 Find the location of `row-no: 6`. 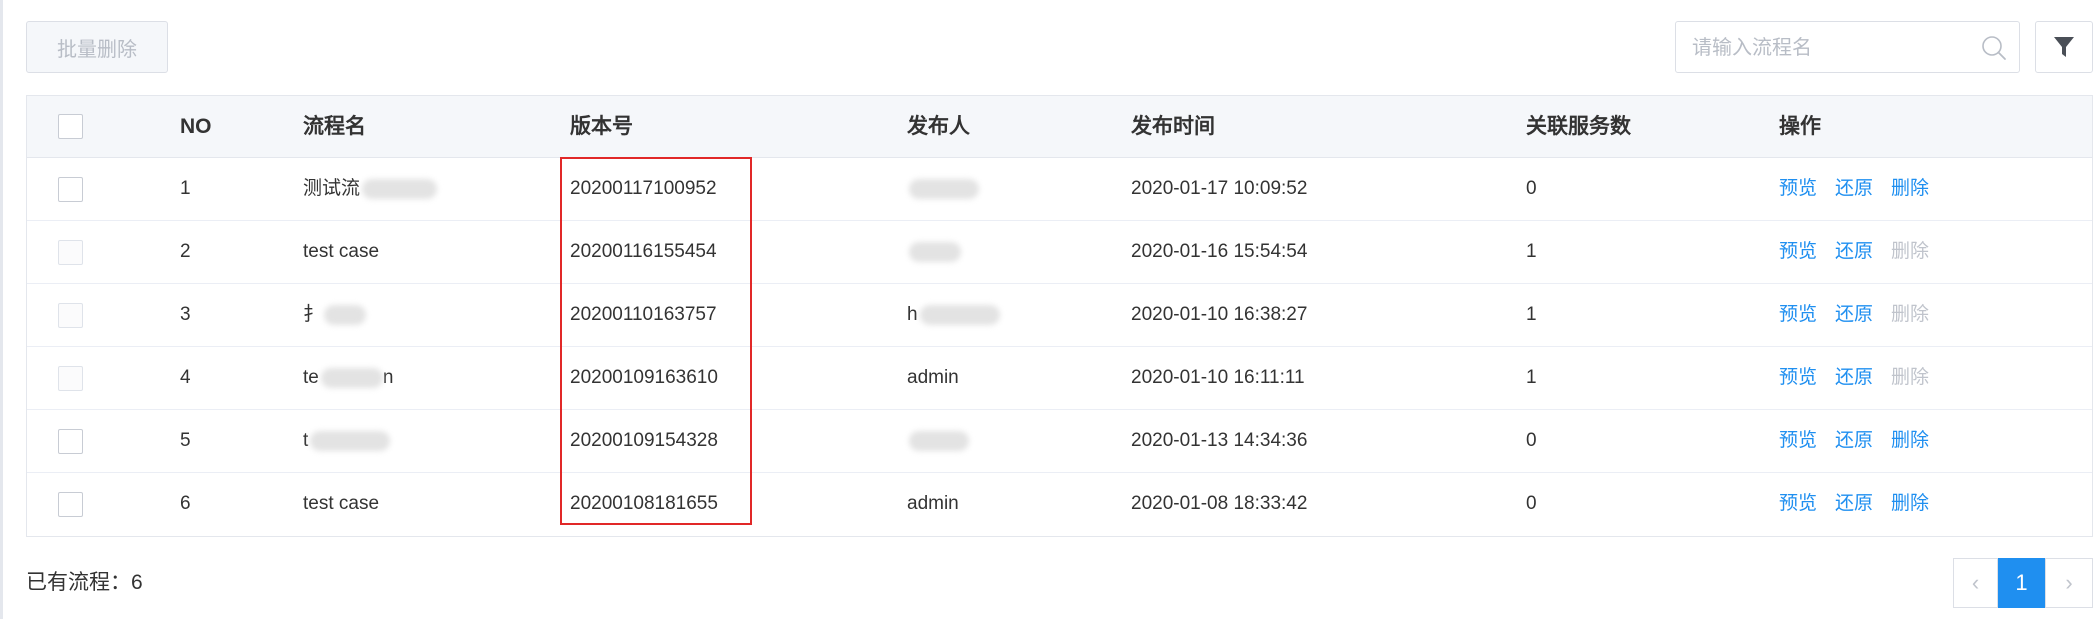

row-no: 6 is located at coordinates (185, 503).